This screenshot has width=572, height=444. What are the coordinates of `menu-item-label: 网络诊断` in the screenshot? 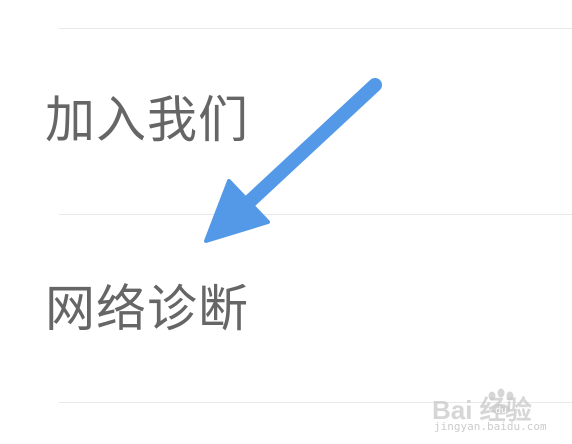 It's located at (147, 309).